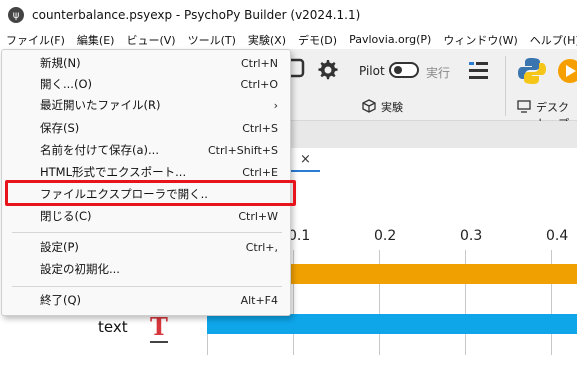  Describe the element at coordinates (60, 63) in the screenshot. I see `menu-item-label: 新規(N)` at that location.